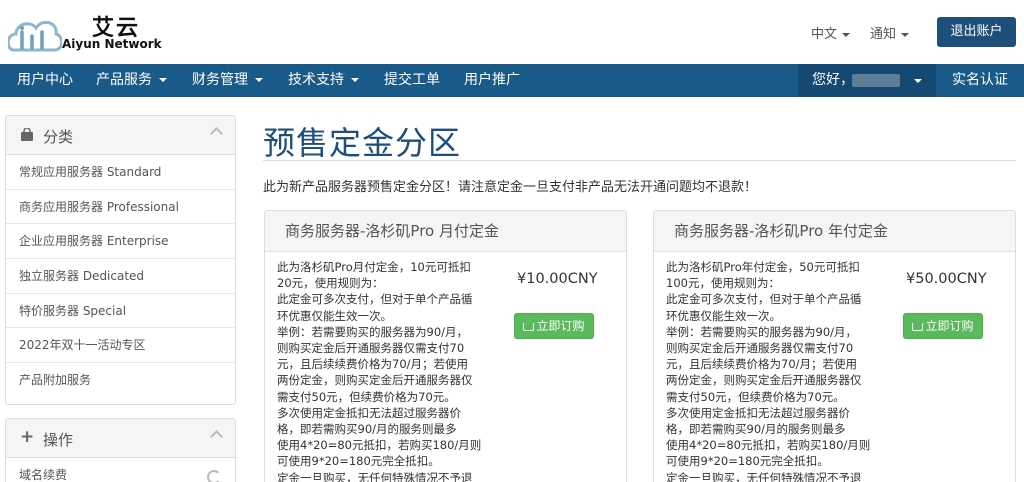 This screenshot has height=482, width=1024. Describe the element at coordinates (120, 172) in the screenshot. I see `sidebar-item-standard: 常规应用服务器 Standard` at that location.